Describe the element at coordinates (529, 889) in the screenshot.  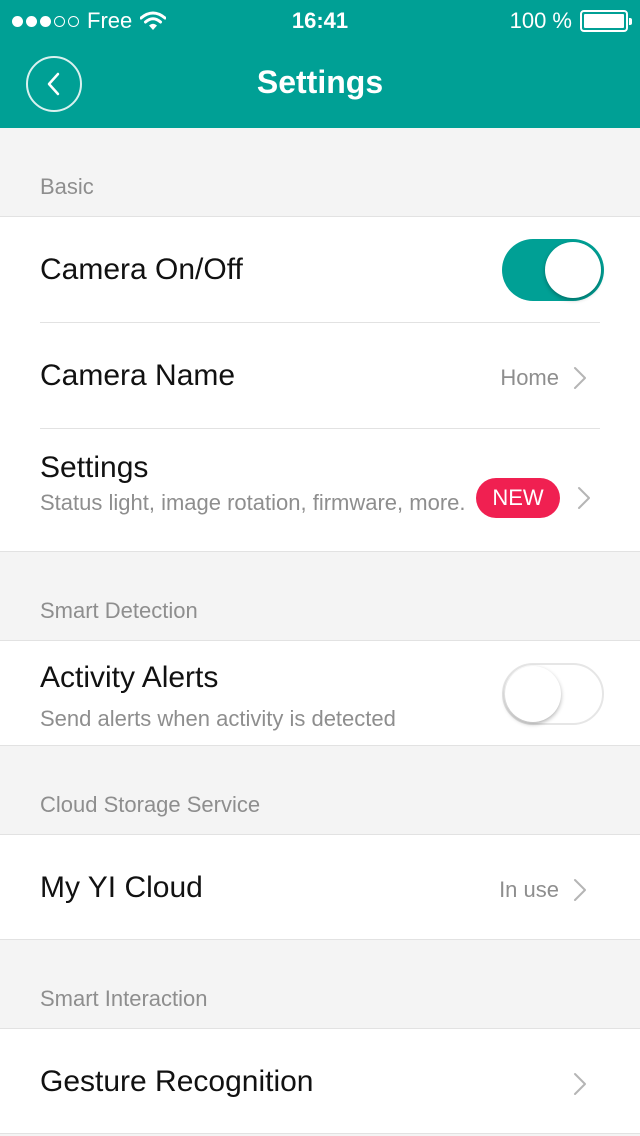
I see `my-yi-cloud-value: In use` at that location.